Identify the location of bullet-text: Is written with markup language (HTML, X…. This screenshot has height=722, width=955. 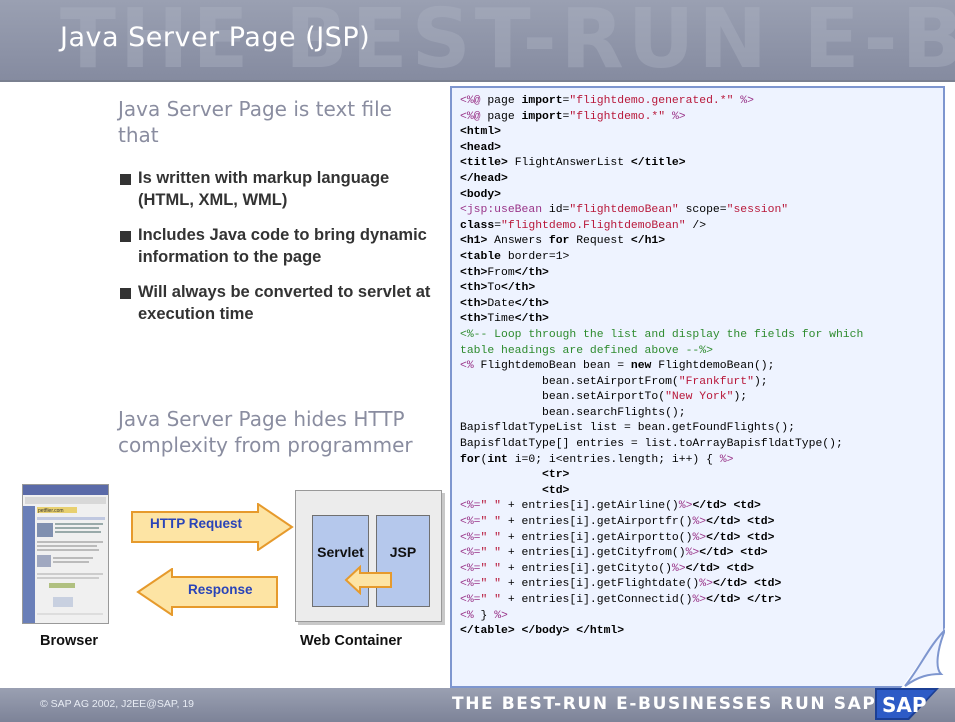
(264, 189).